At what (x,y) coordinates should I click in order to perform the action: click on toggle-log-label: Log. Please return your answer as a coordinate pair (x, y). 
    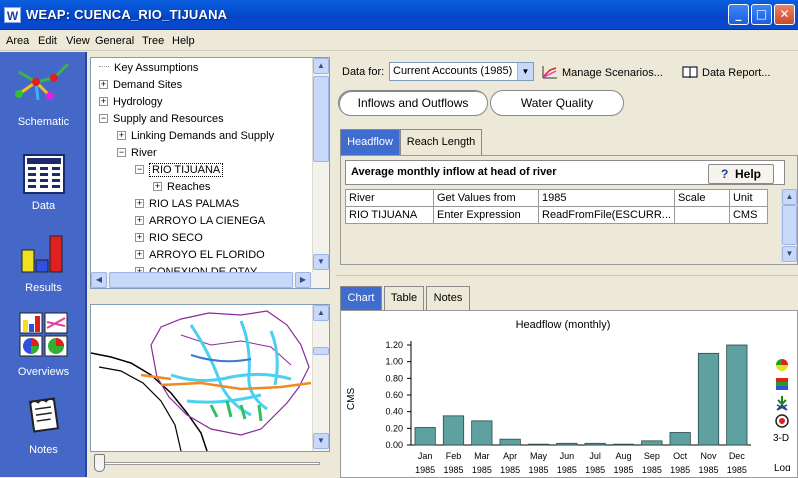
    Looking at the image, I should click on (782, 465).